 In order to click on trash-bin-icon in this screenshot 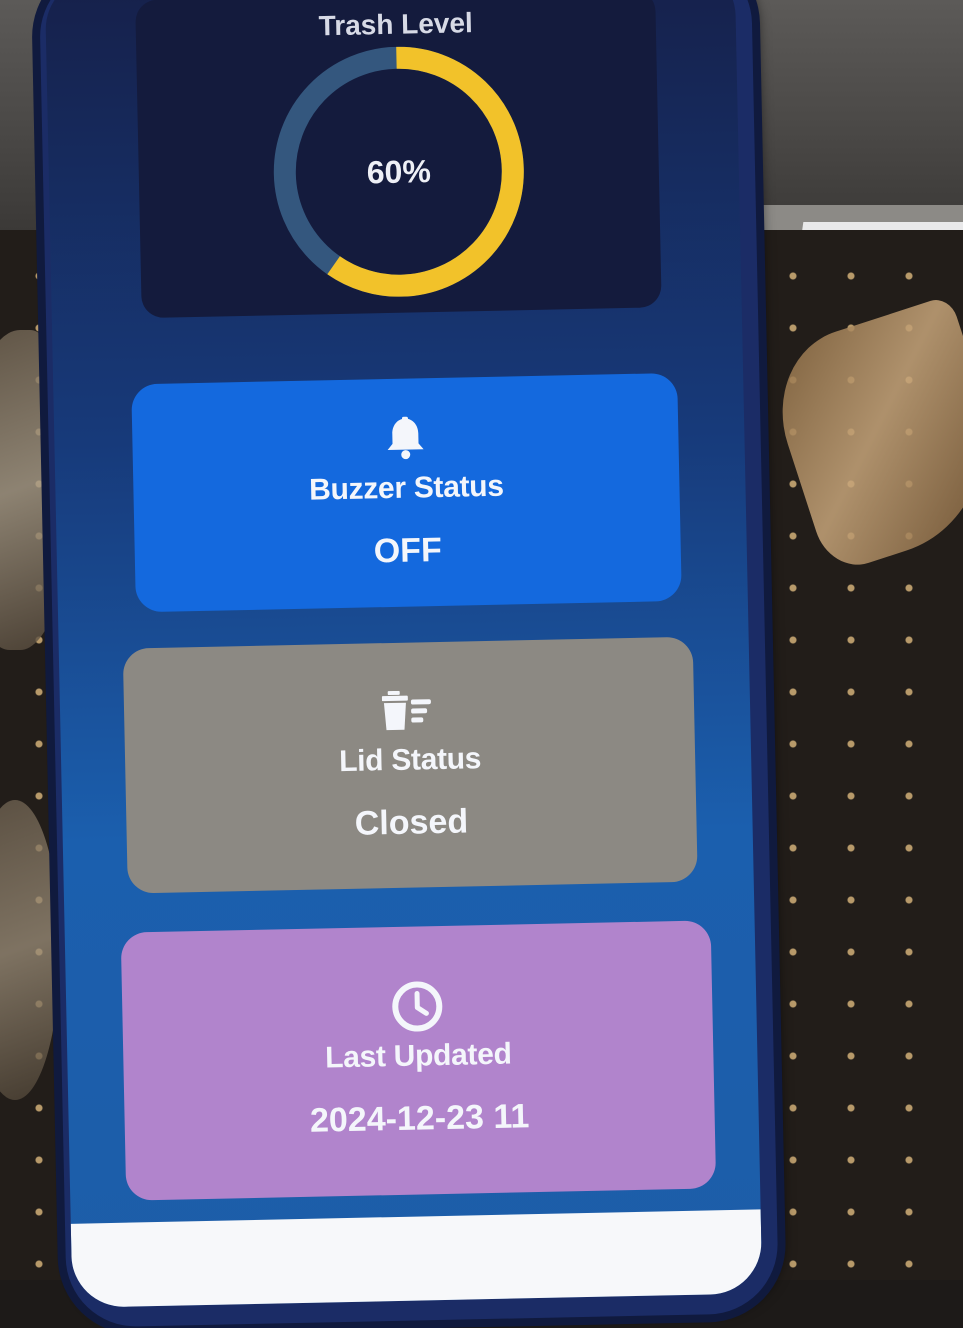, I will do `click(409, 710)`.